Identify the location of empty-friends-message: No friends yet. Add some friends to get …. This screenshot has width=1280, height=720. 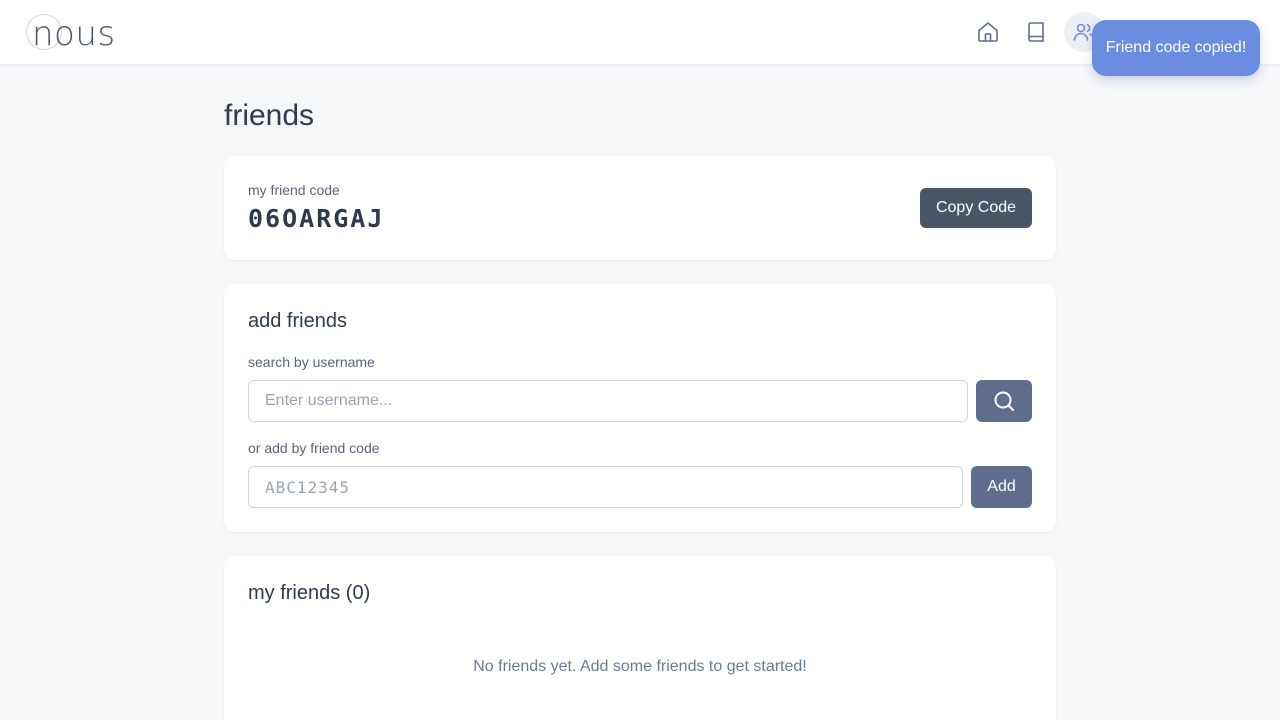
(640, 666).